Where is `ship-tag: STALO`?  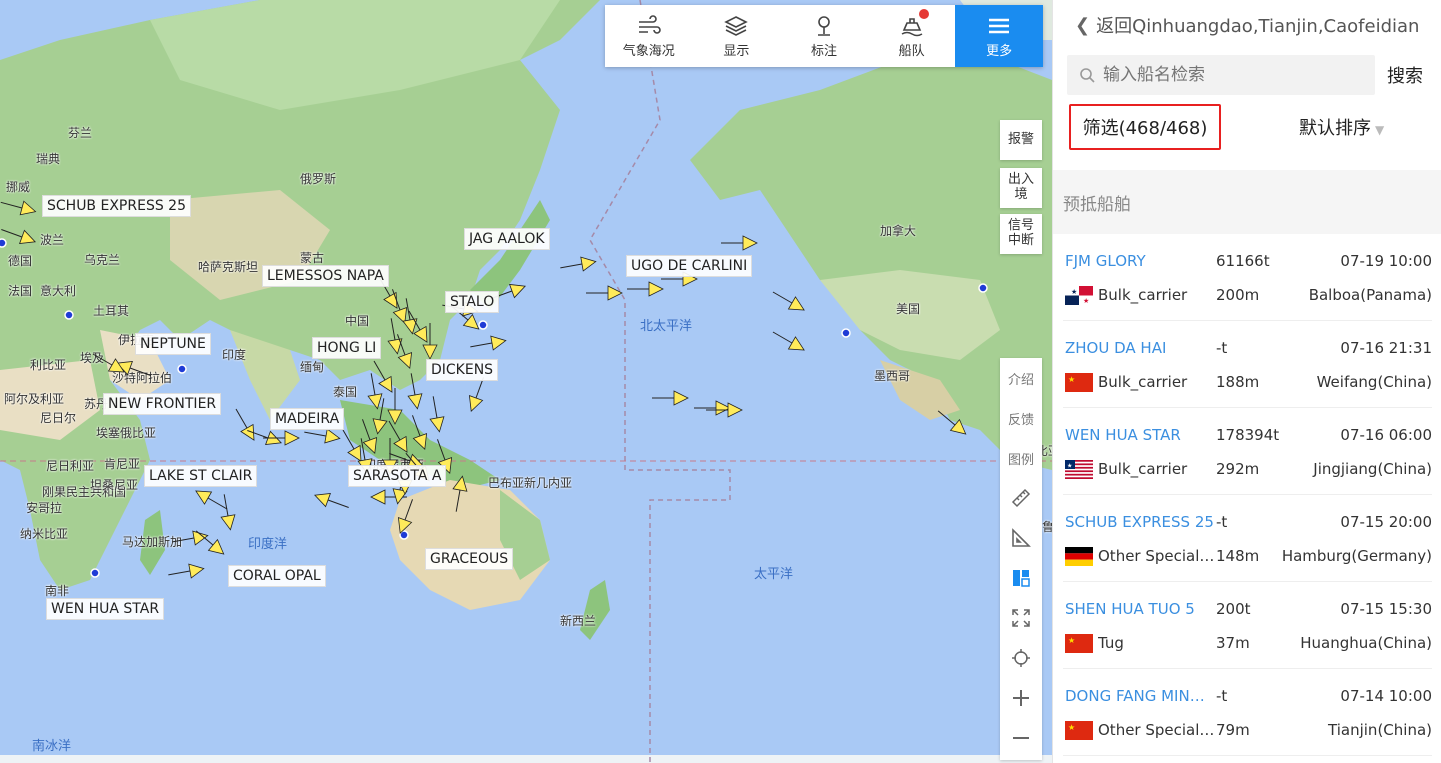 ship-tag: STALO is located at coordinates (472, 302).